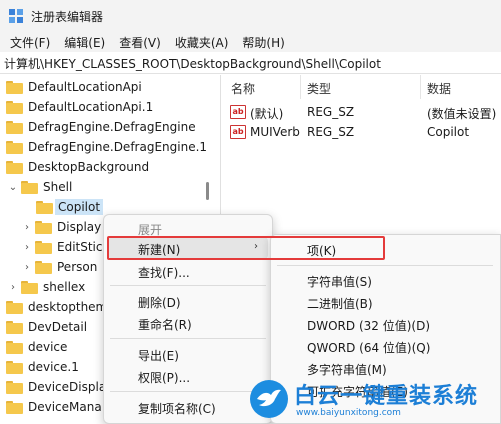  What do you see at coordinates (150, 230) in the screenshot?
I see `menu-item-expand: 展开` at bounding box center [150, 230].